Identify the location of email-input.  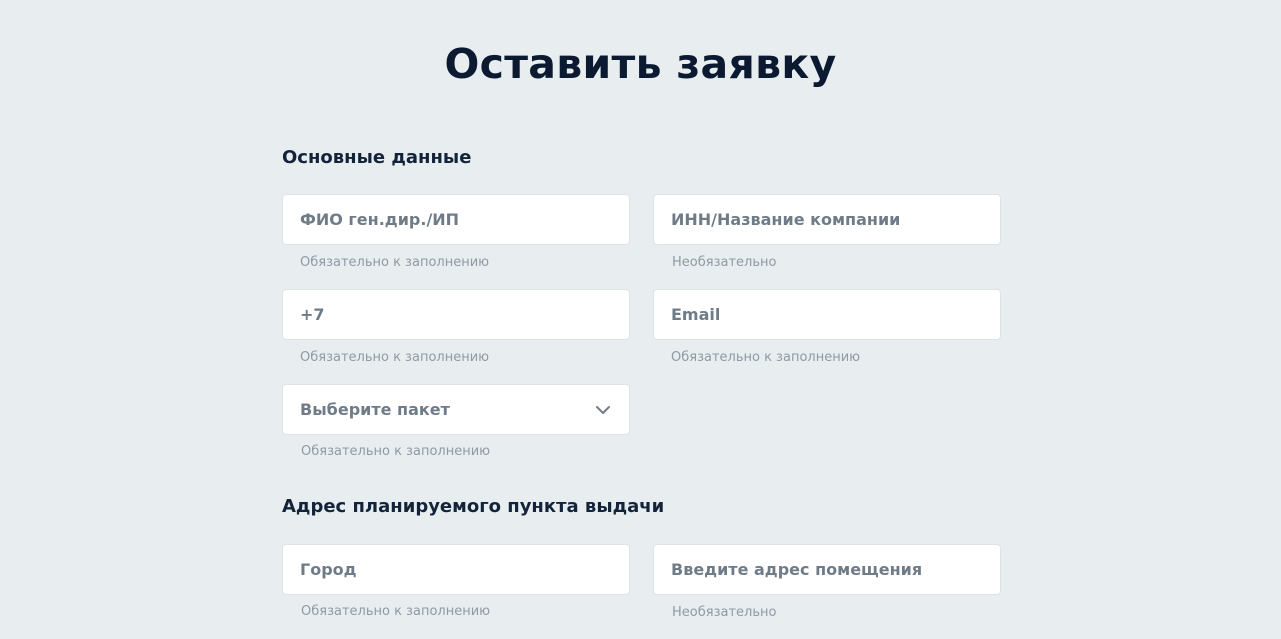
(827, 314).